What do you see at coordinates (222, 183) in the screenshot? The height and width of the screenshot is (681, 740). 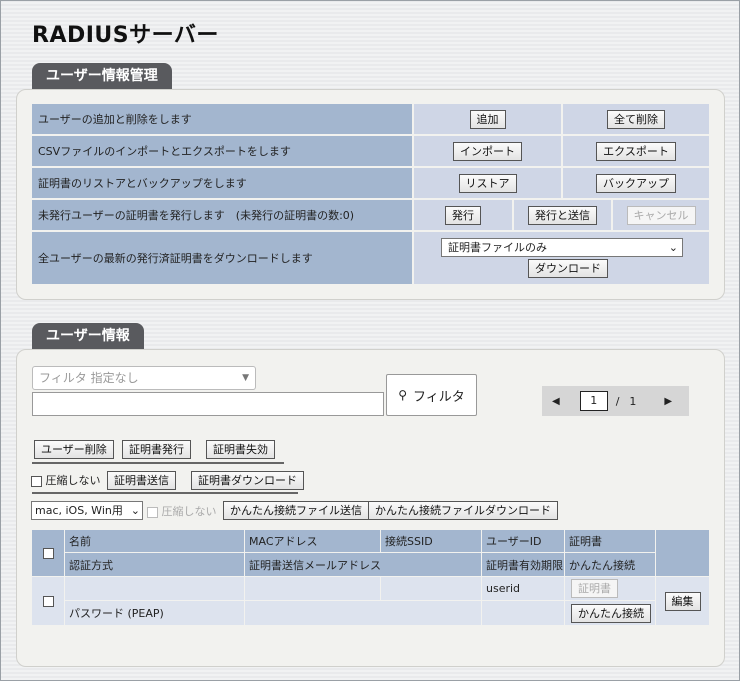 I see `mgmt-label: 証明書のリストアとバックアップをします` at bounding box center [222, 183].